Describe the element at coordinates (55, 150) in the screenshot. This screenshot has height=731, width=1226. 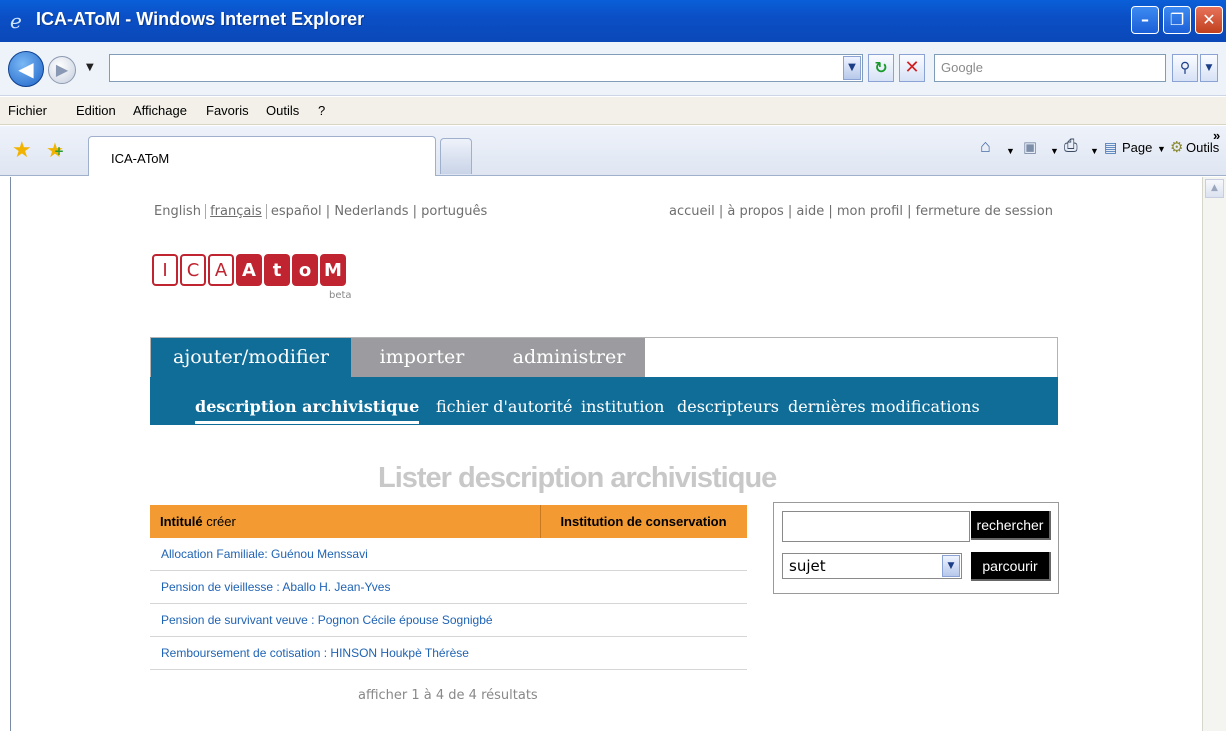
I see `add-favorite-icon: ★ +` at that location.